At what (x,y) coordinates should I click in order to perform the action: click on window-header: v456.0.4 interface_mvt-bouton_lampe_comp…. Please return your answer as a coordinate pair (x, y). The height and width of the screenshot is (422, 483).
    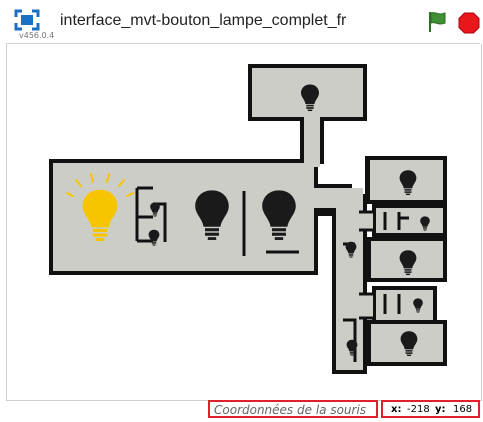
    Looking at the image, I should click on (241, 22).